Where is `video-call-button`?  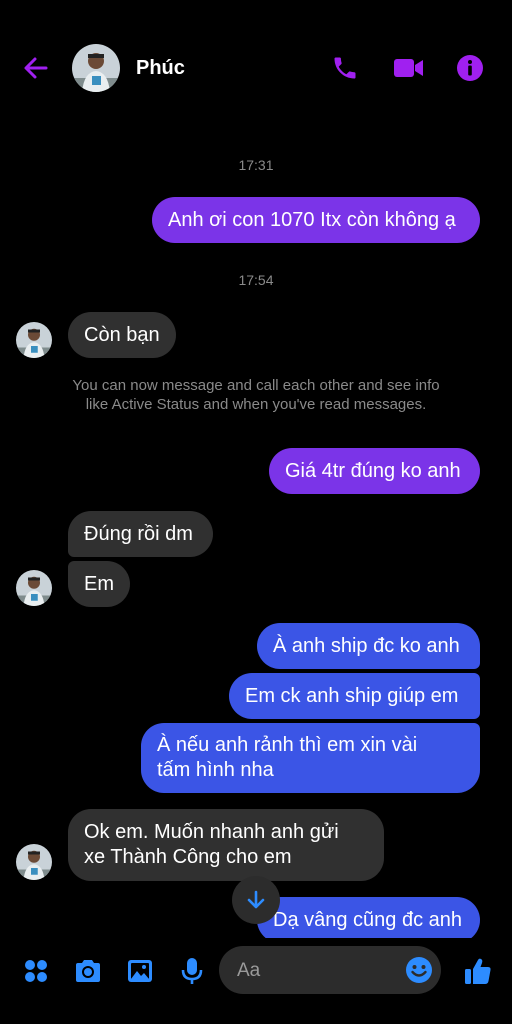 video-call-button is located at coordinates (408, 68).